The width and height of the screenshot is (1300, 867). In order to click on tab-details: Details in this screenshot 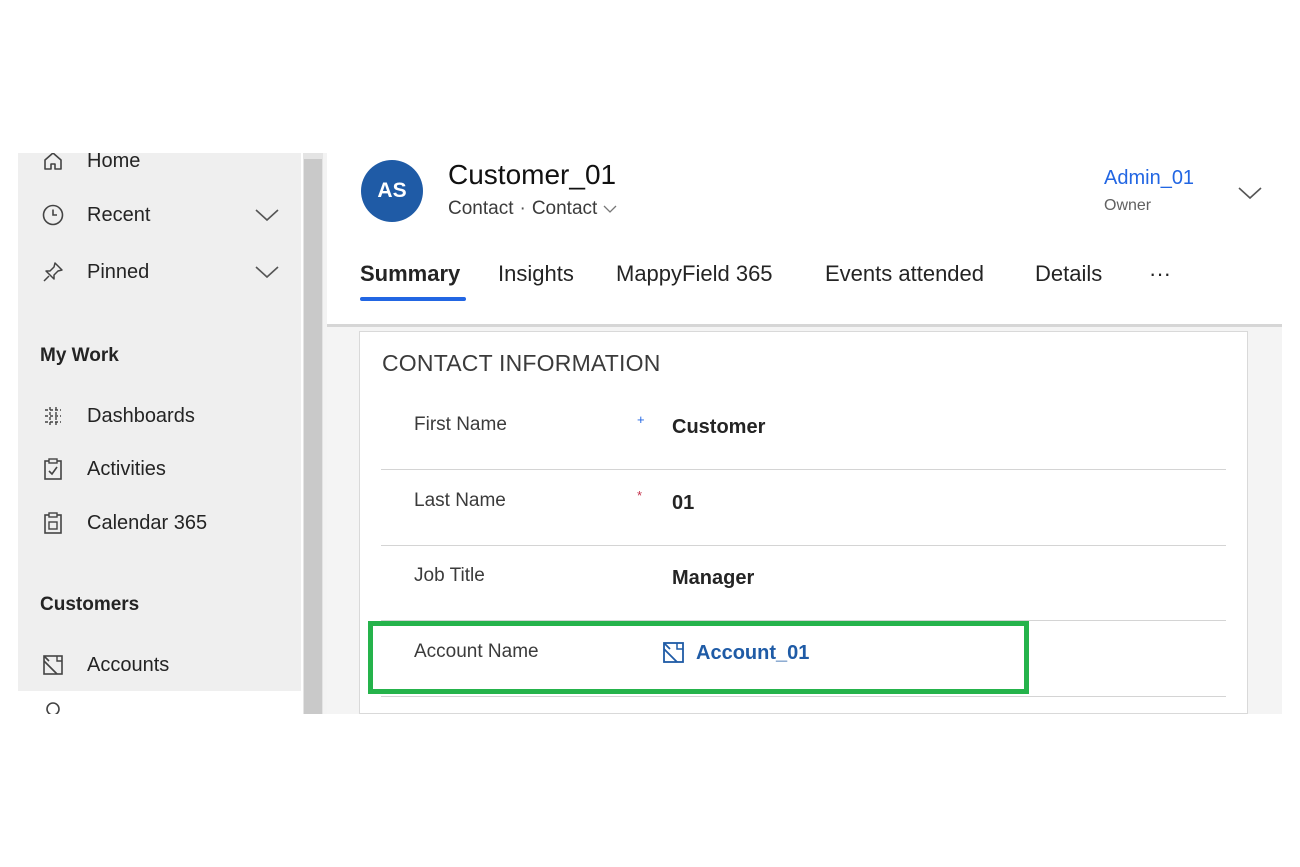, I will do `click(1068, 274)`.